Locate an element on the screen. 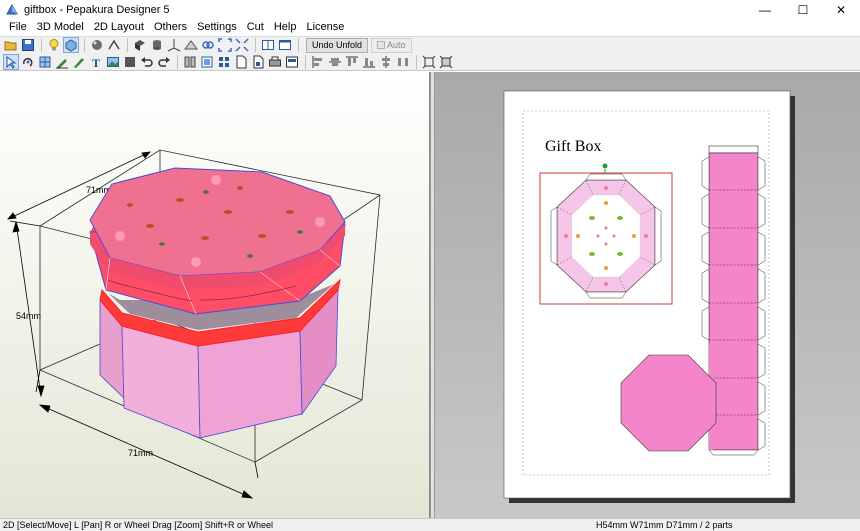  align-center-icon is located at coordinates (335, 62).